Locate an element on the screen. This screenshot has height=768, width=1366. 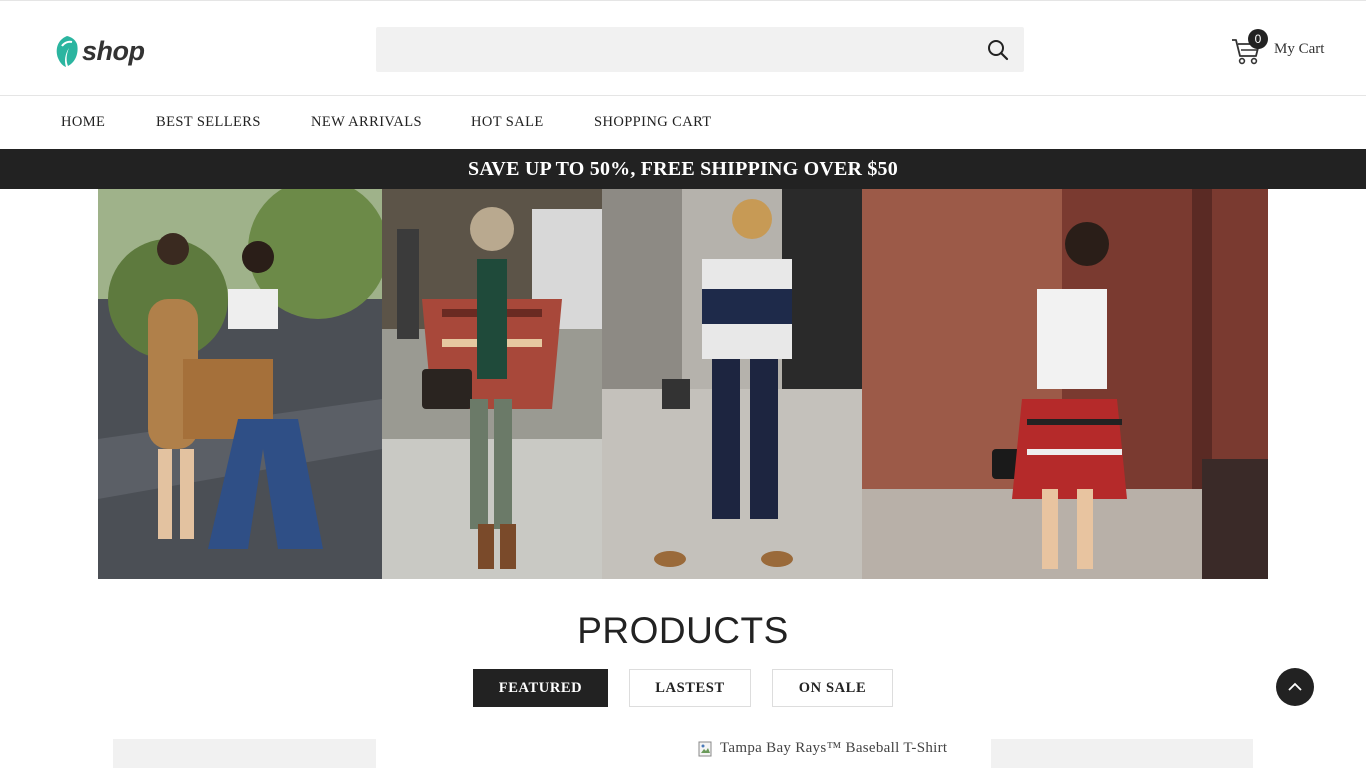
nav-new-arrivals: NEW ARRIVALS is located at coordinates (366, 122).